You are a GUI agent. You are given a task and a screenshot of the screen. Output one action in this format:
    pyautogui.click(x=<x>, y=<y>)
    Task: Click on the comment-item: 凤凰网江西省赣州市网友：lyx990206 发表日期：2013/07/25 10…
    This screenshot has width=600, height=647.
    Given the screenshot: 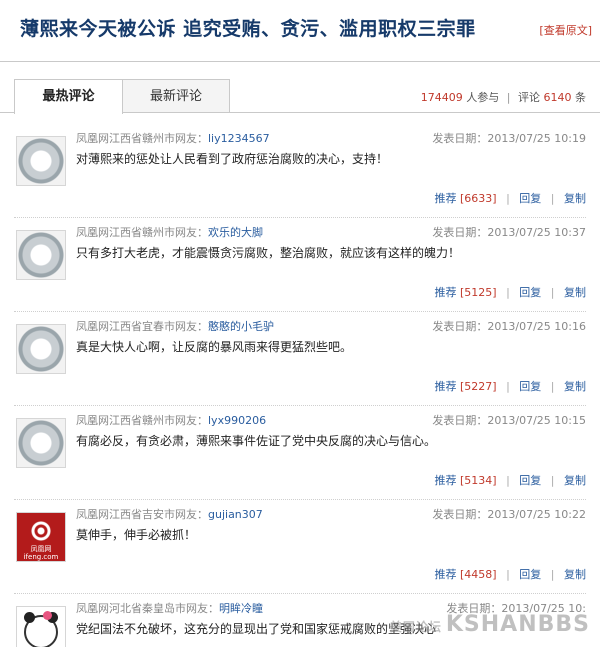 What is the action you would take?
    pyautogui.click(x=300, y=453)
    